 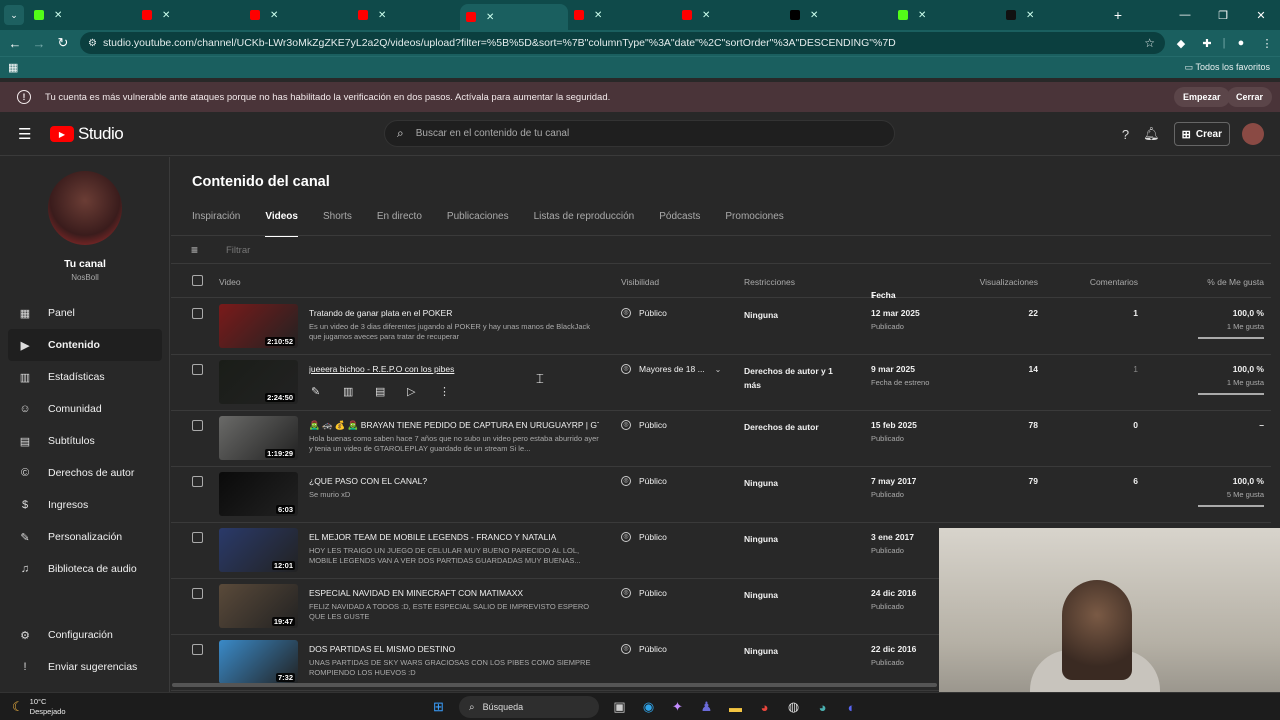 I want to click on tab-search-button: ⌄, so click(x=14, y=15).